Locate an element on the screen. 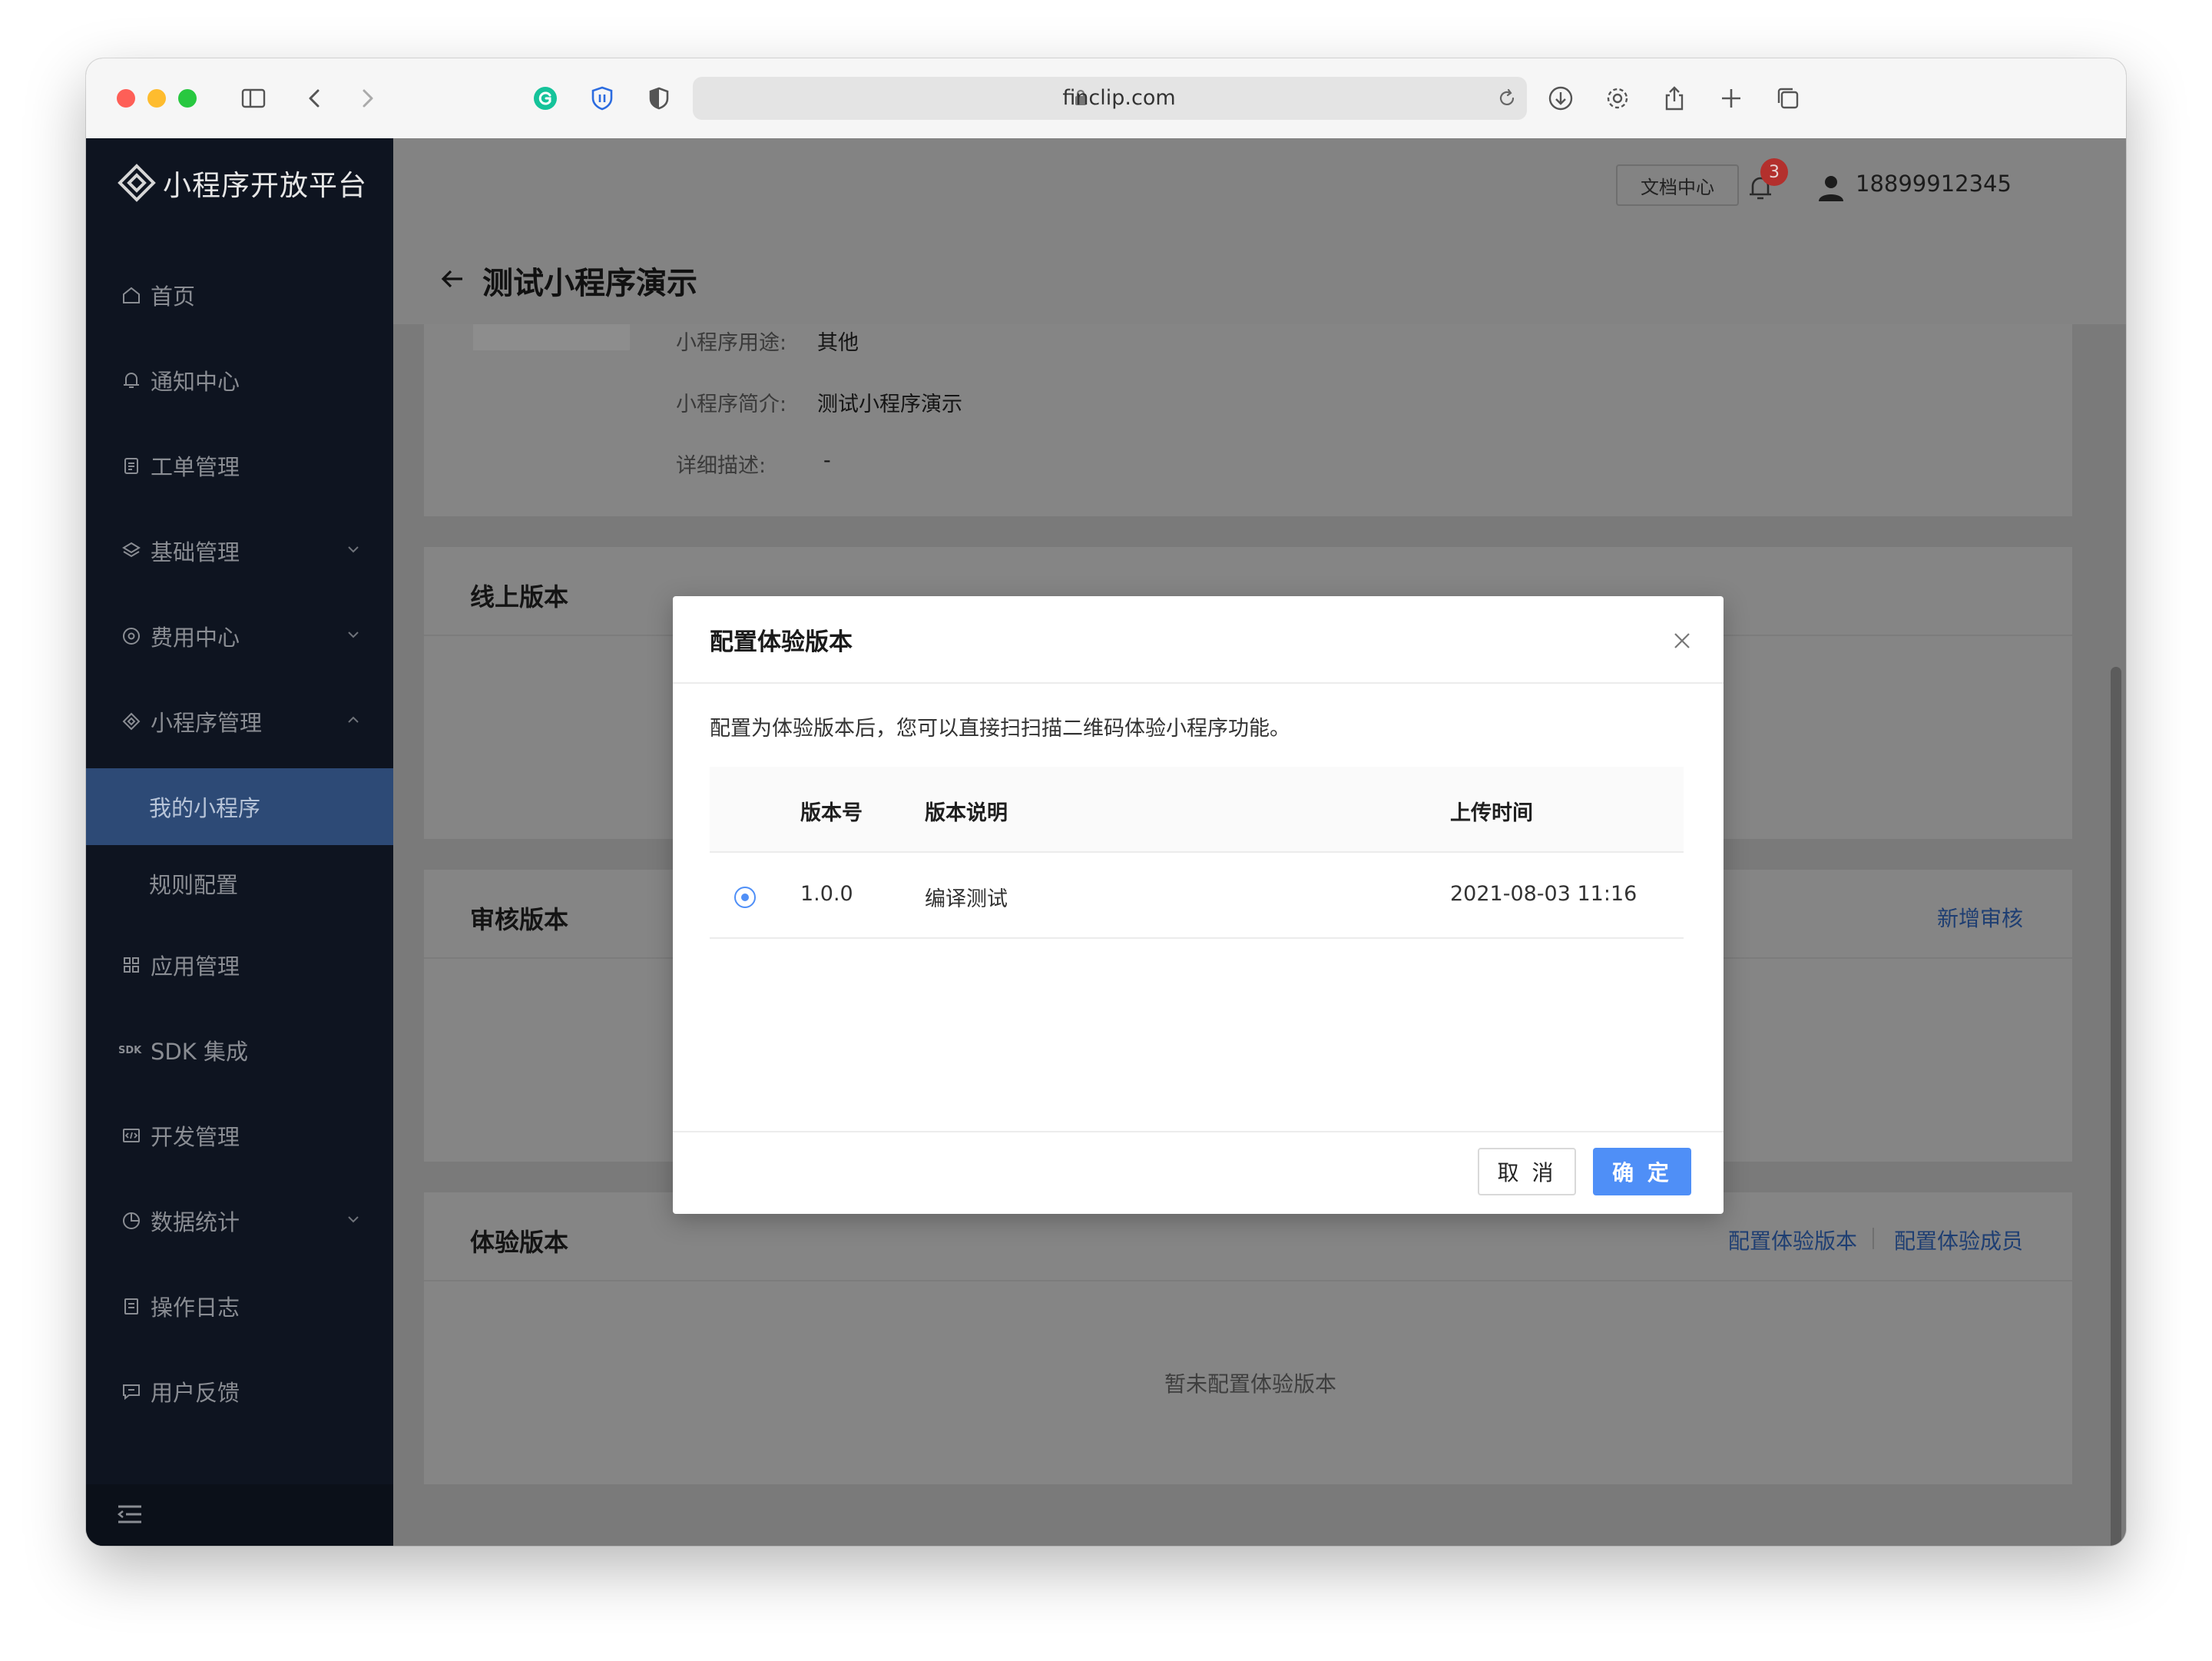  add-review-link: 新增审核 is located at coordinates (1980, 917).